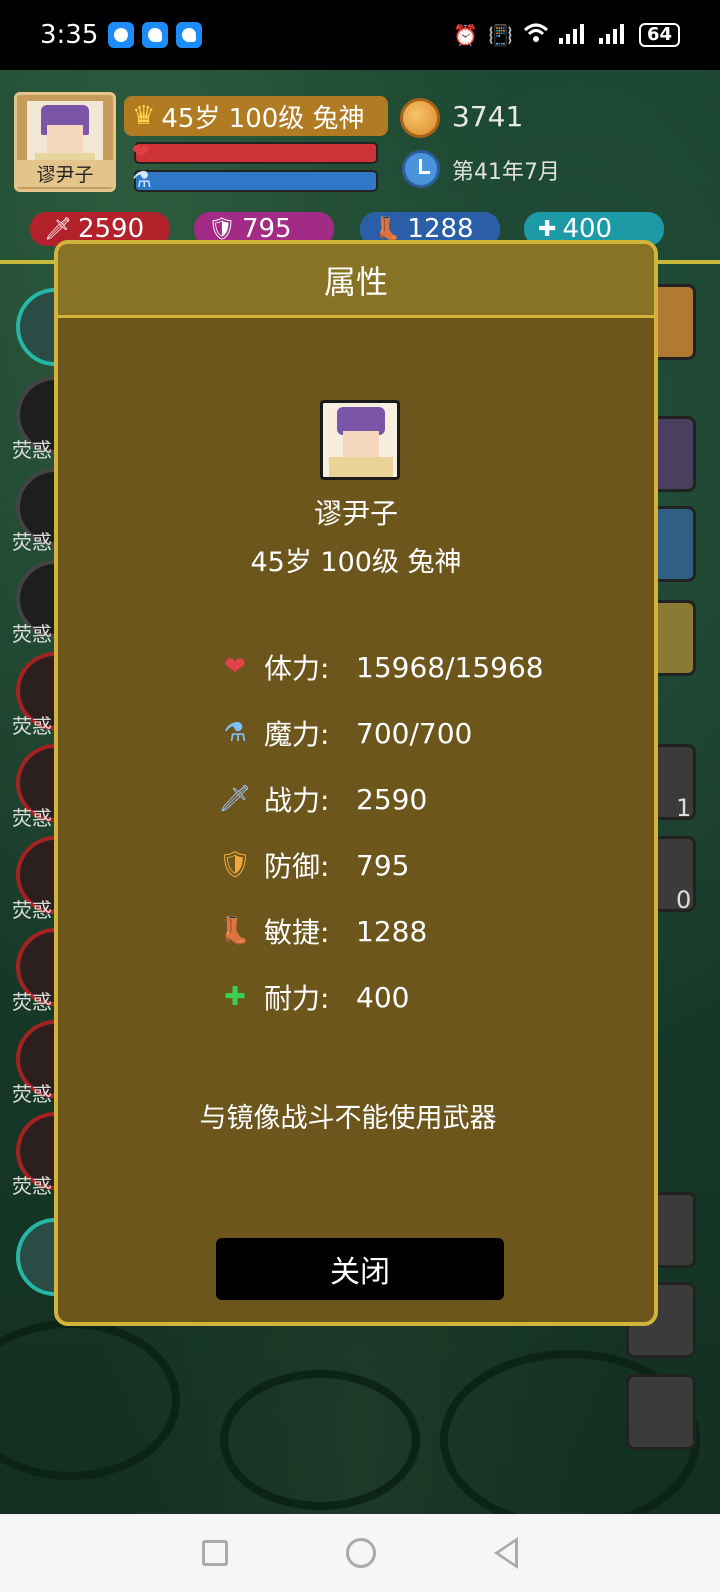  I want to click on recent-apps-icon, so click(215, 1553).